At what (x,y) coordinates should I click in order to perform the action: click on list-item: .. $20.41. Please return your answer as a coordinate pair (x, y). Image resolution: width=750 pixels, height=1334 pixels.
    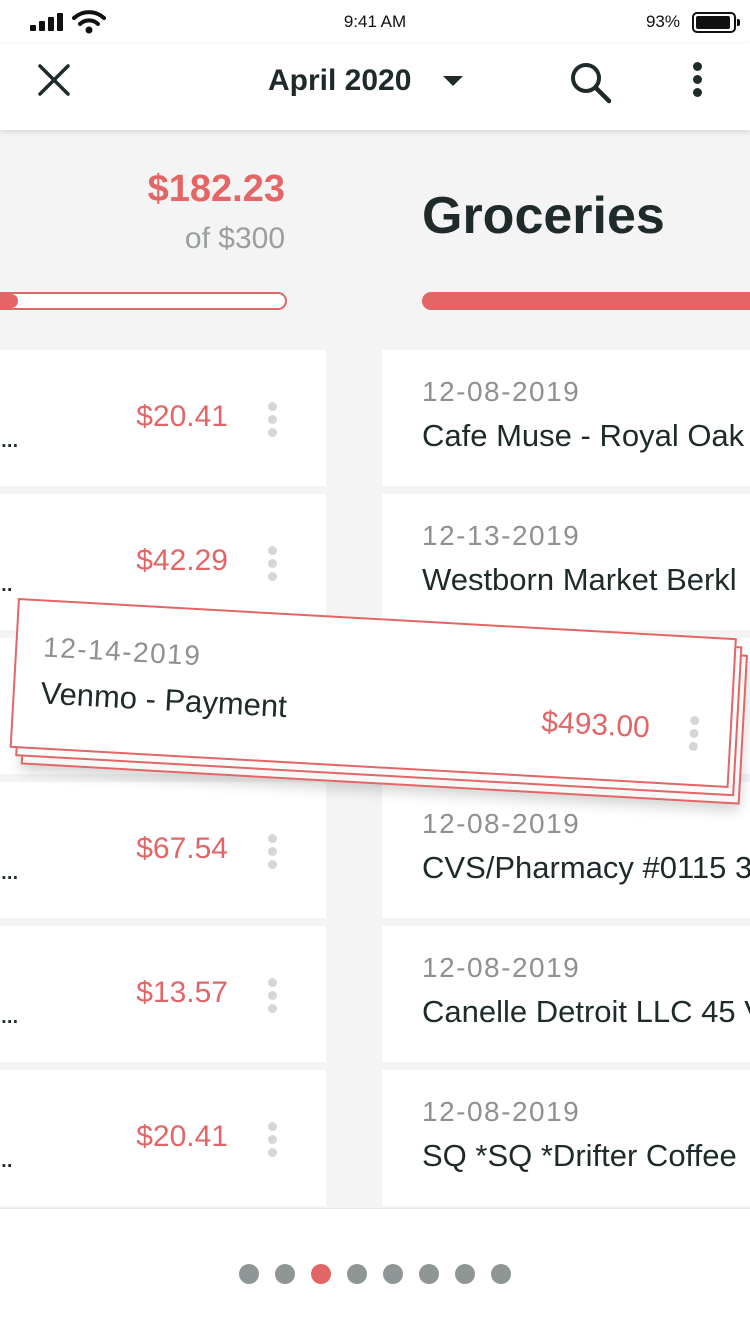
    Looking at the image, I should click on (163, 1138).